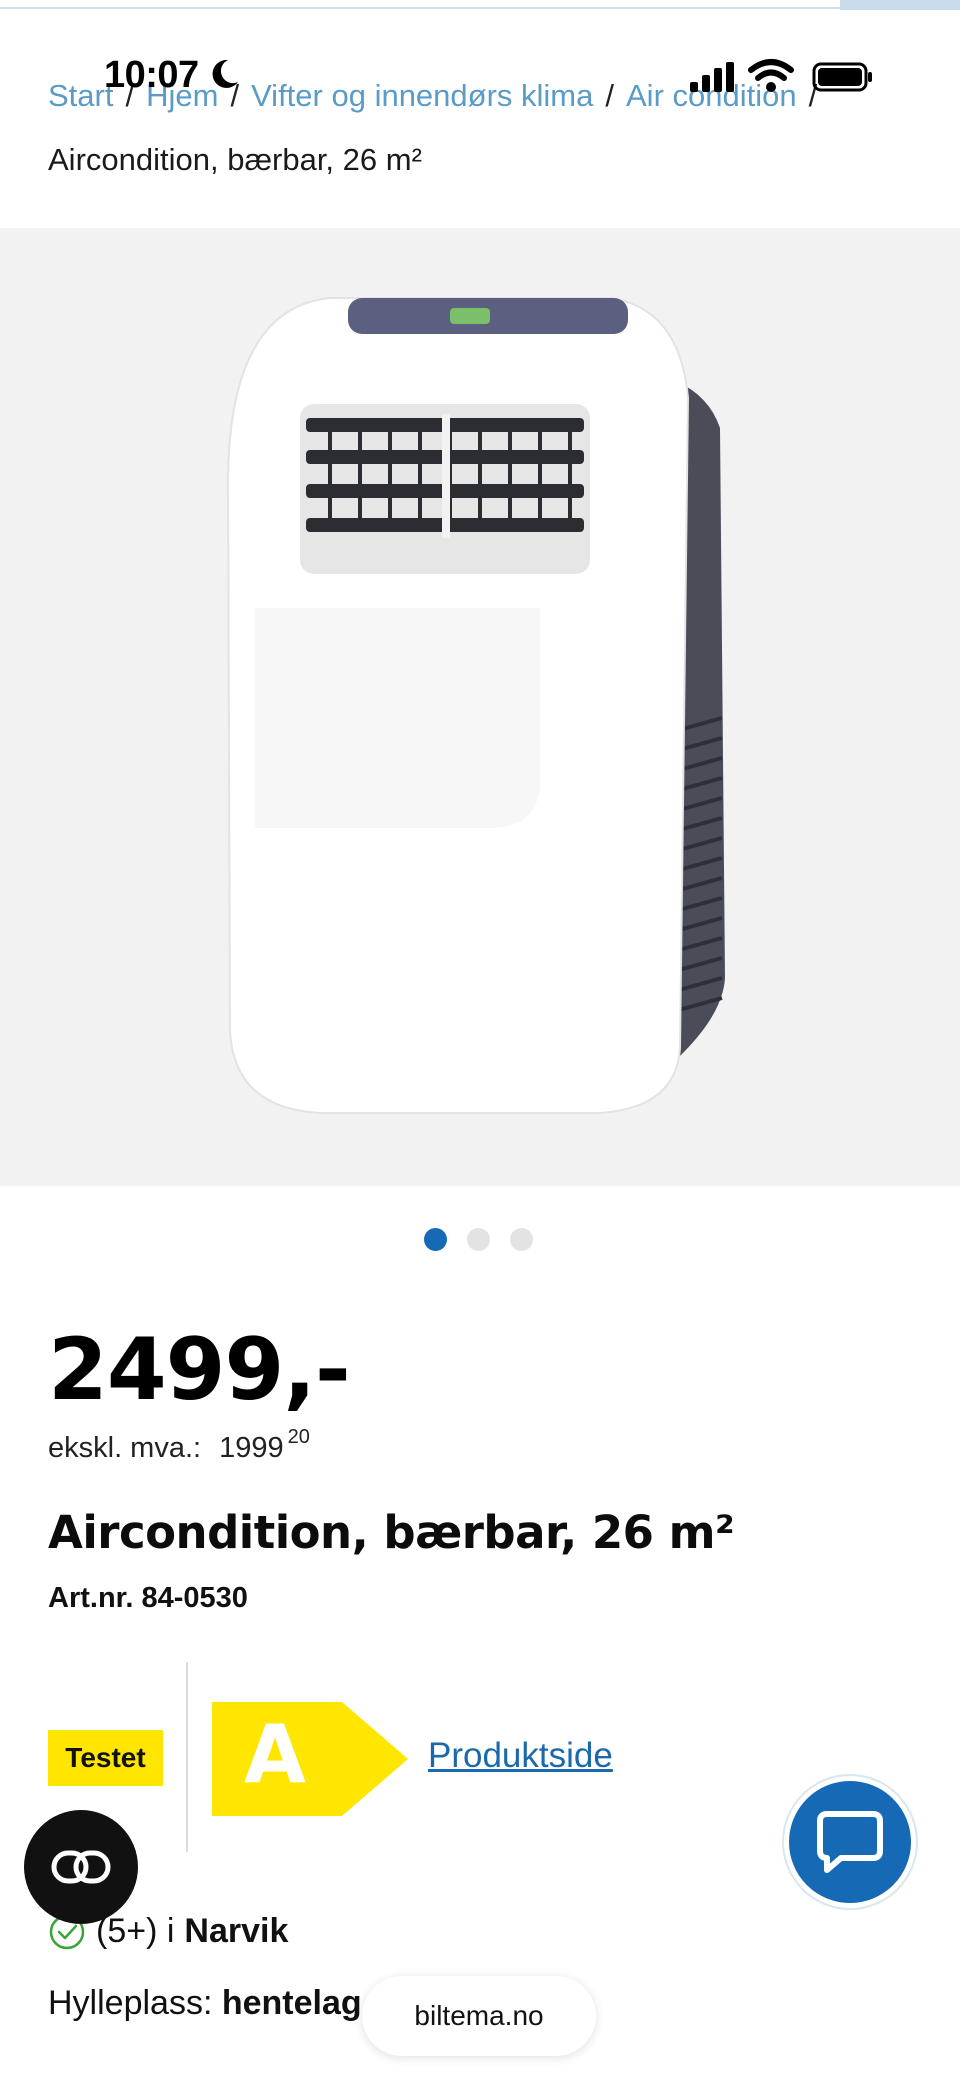 This screenshot has width=960, height=2087. I want to click on product-page-link: Produktside, so click(520, 1756).